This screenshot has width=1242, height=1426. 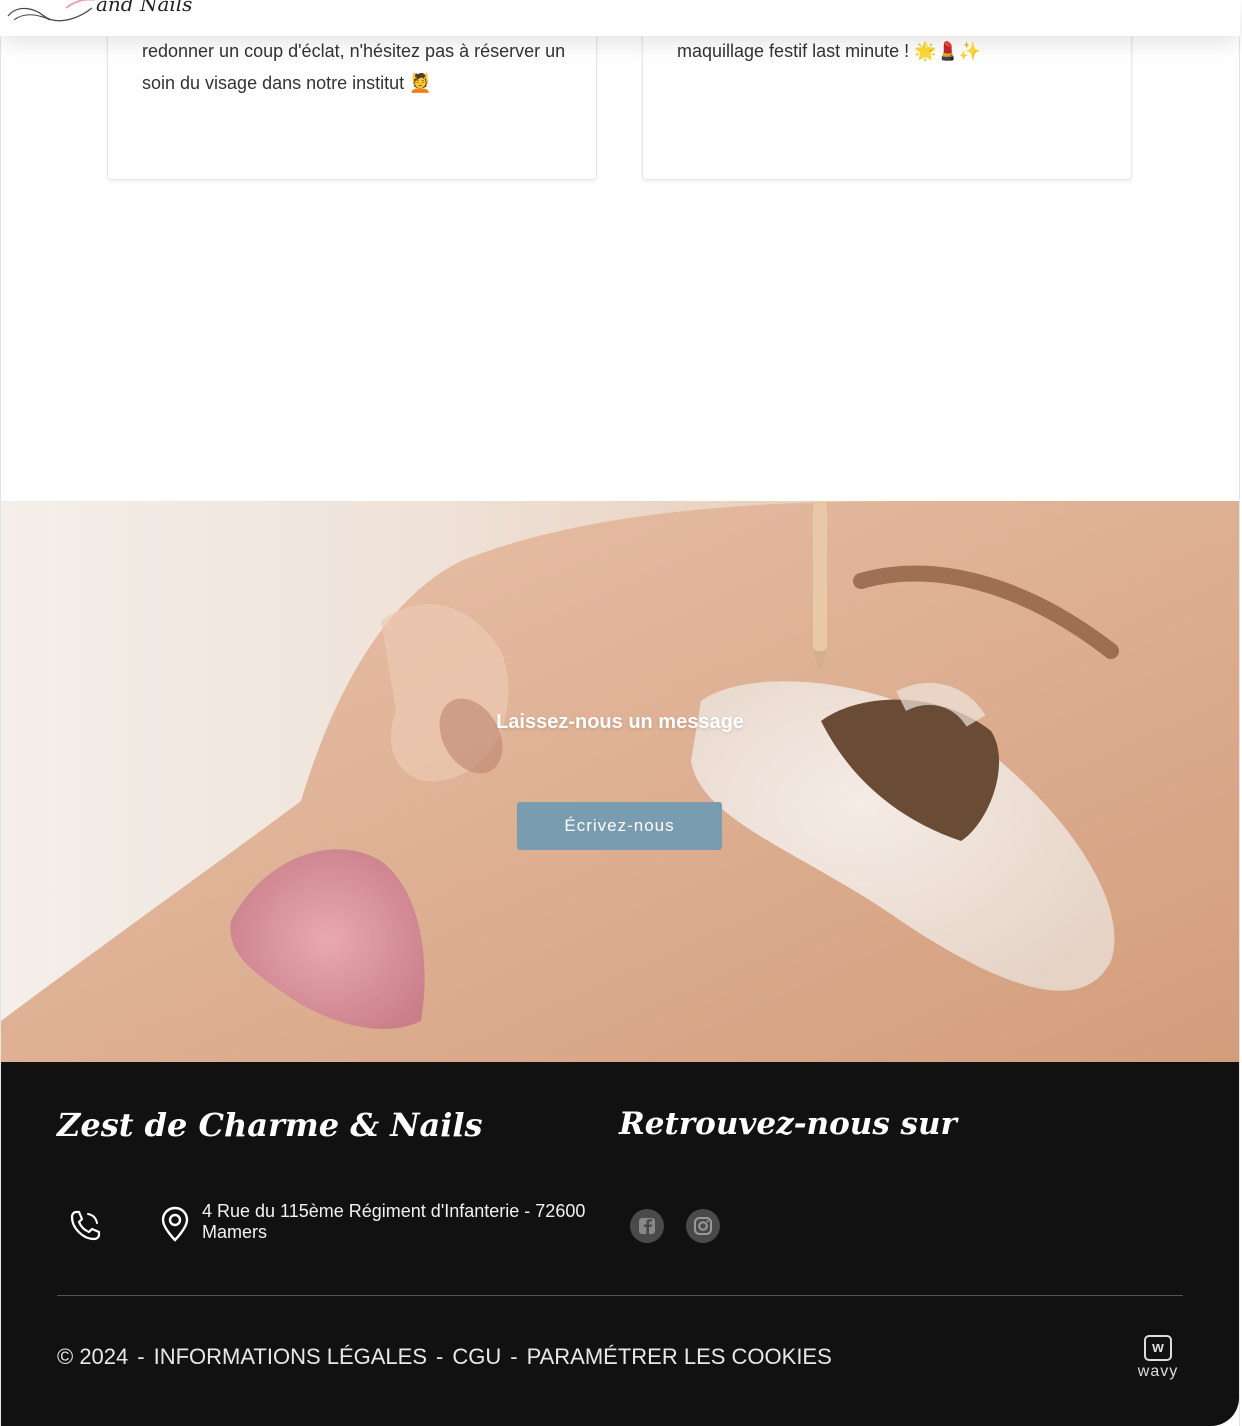 I want to click on location-pin-icon, so click(x=175, y=1224).